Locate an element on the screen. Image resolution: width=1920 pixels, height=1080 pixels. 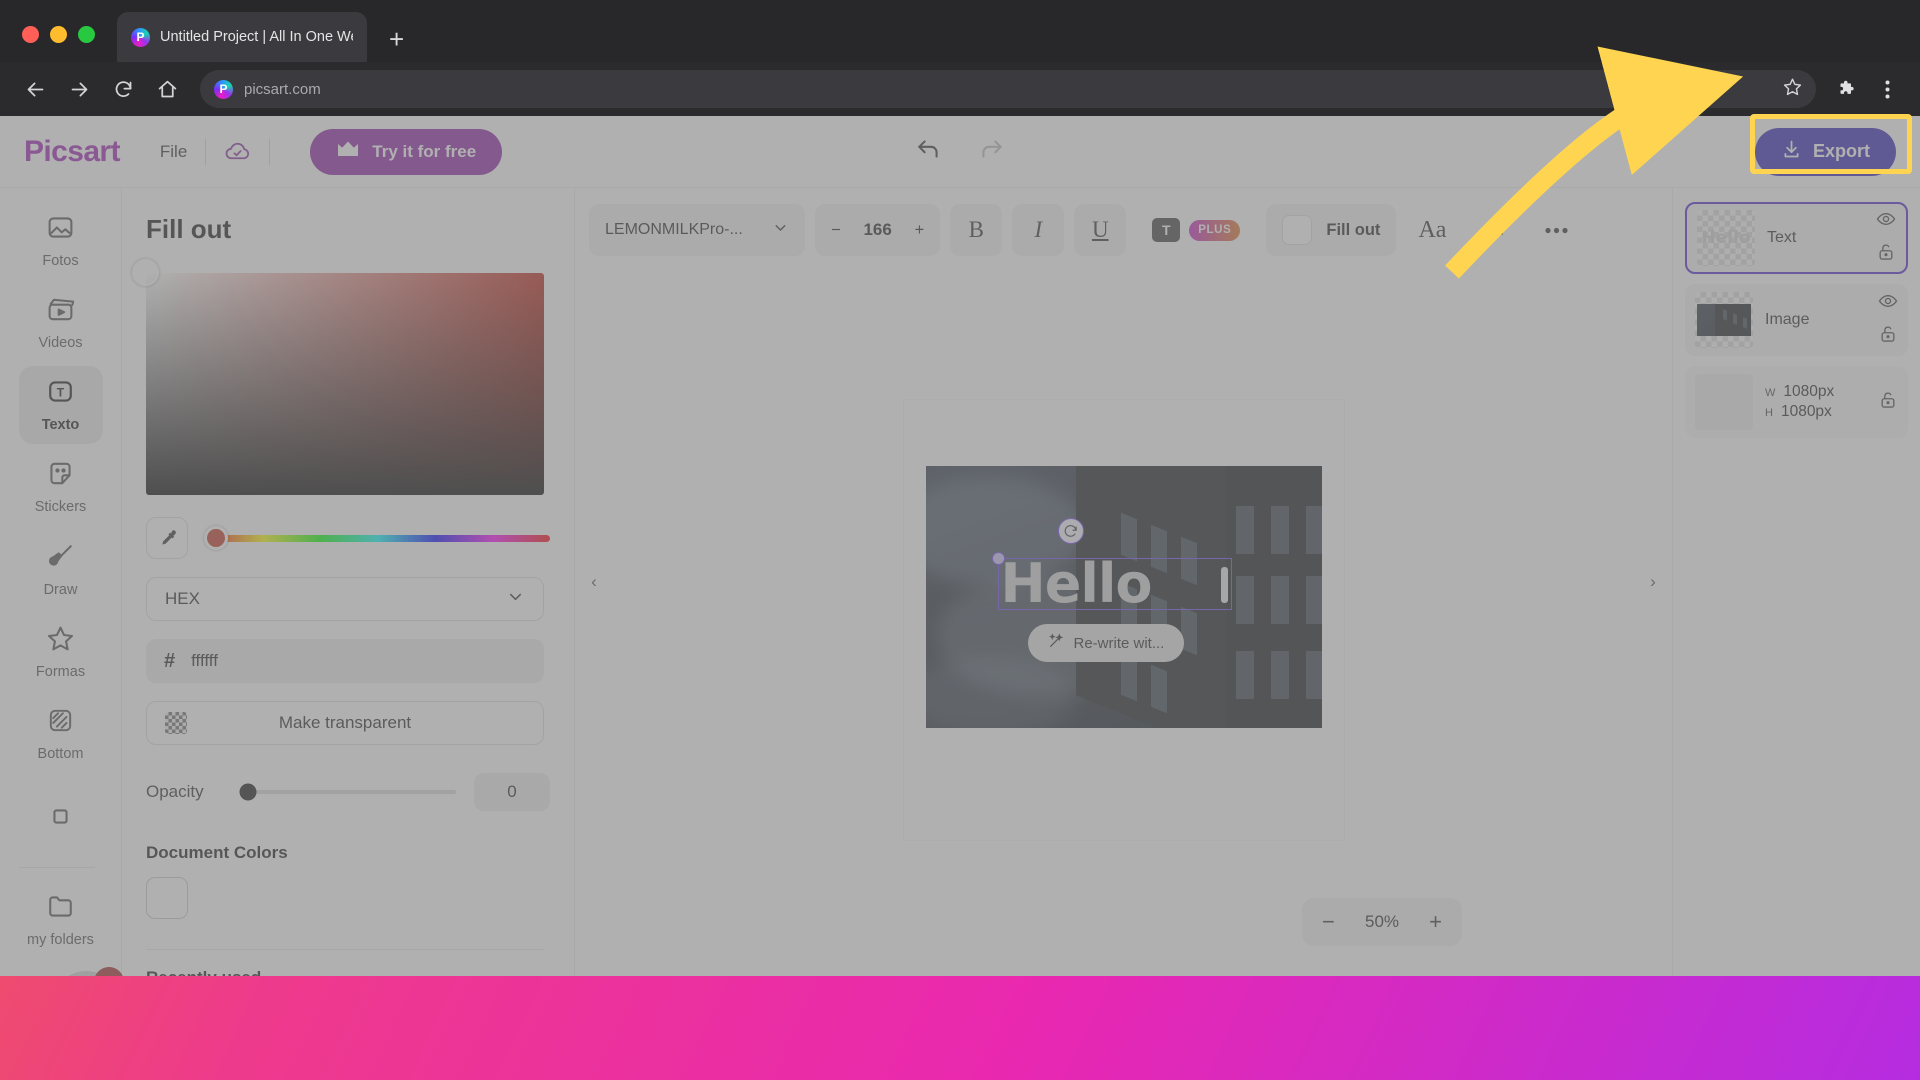
sidebar-item-placeholder is located at coordinates (61, 819).